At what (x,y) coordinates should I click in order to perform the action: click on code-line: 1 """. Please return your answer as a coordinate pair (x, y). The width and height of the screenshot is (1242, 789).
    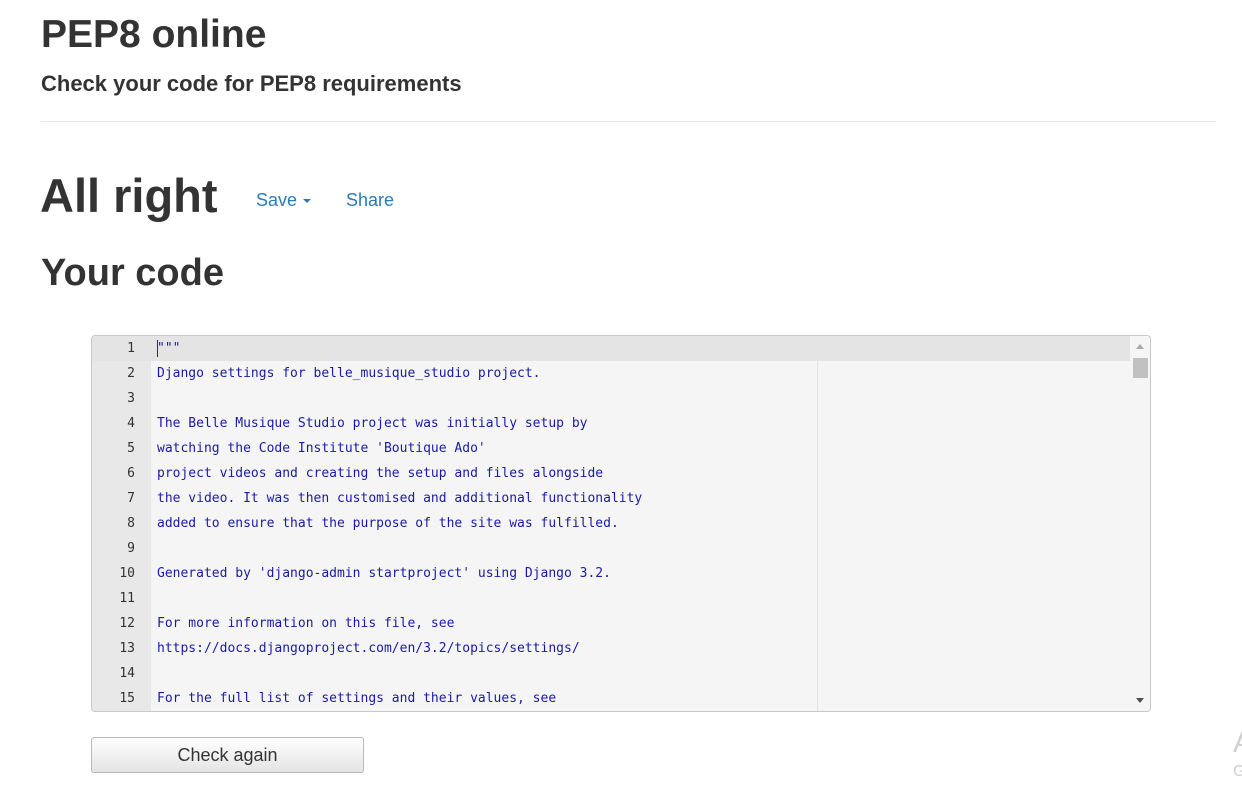
    Looking at the image, I should click on (611, 348).